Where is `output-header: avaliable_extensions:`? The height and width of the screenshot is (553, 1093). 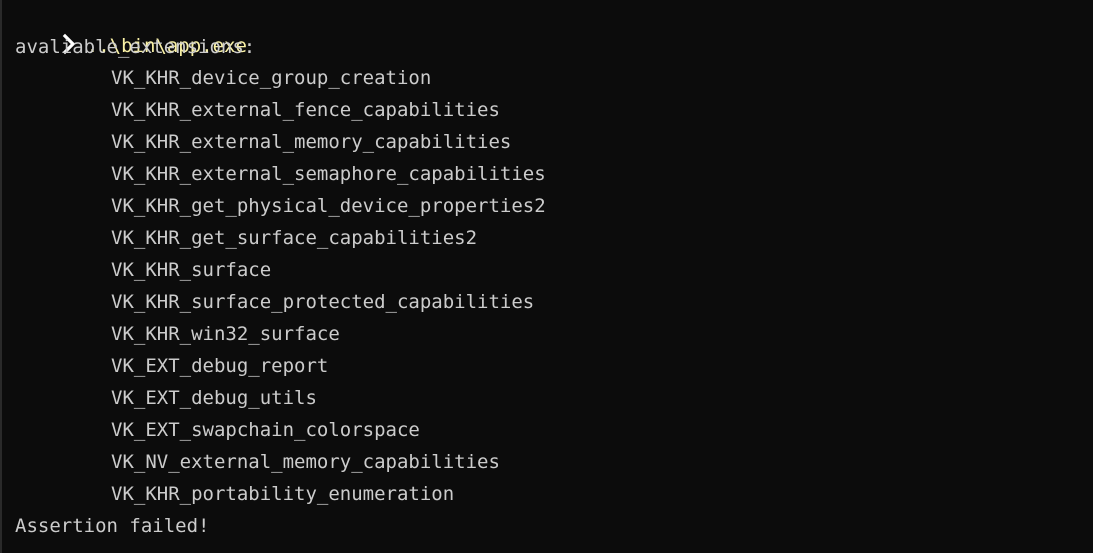
output-header: avaliable_extensions: is located at coordinates (135, 47).